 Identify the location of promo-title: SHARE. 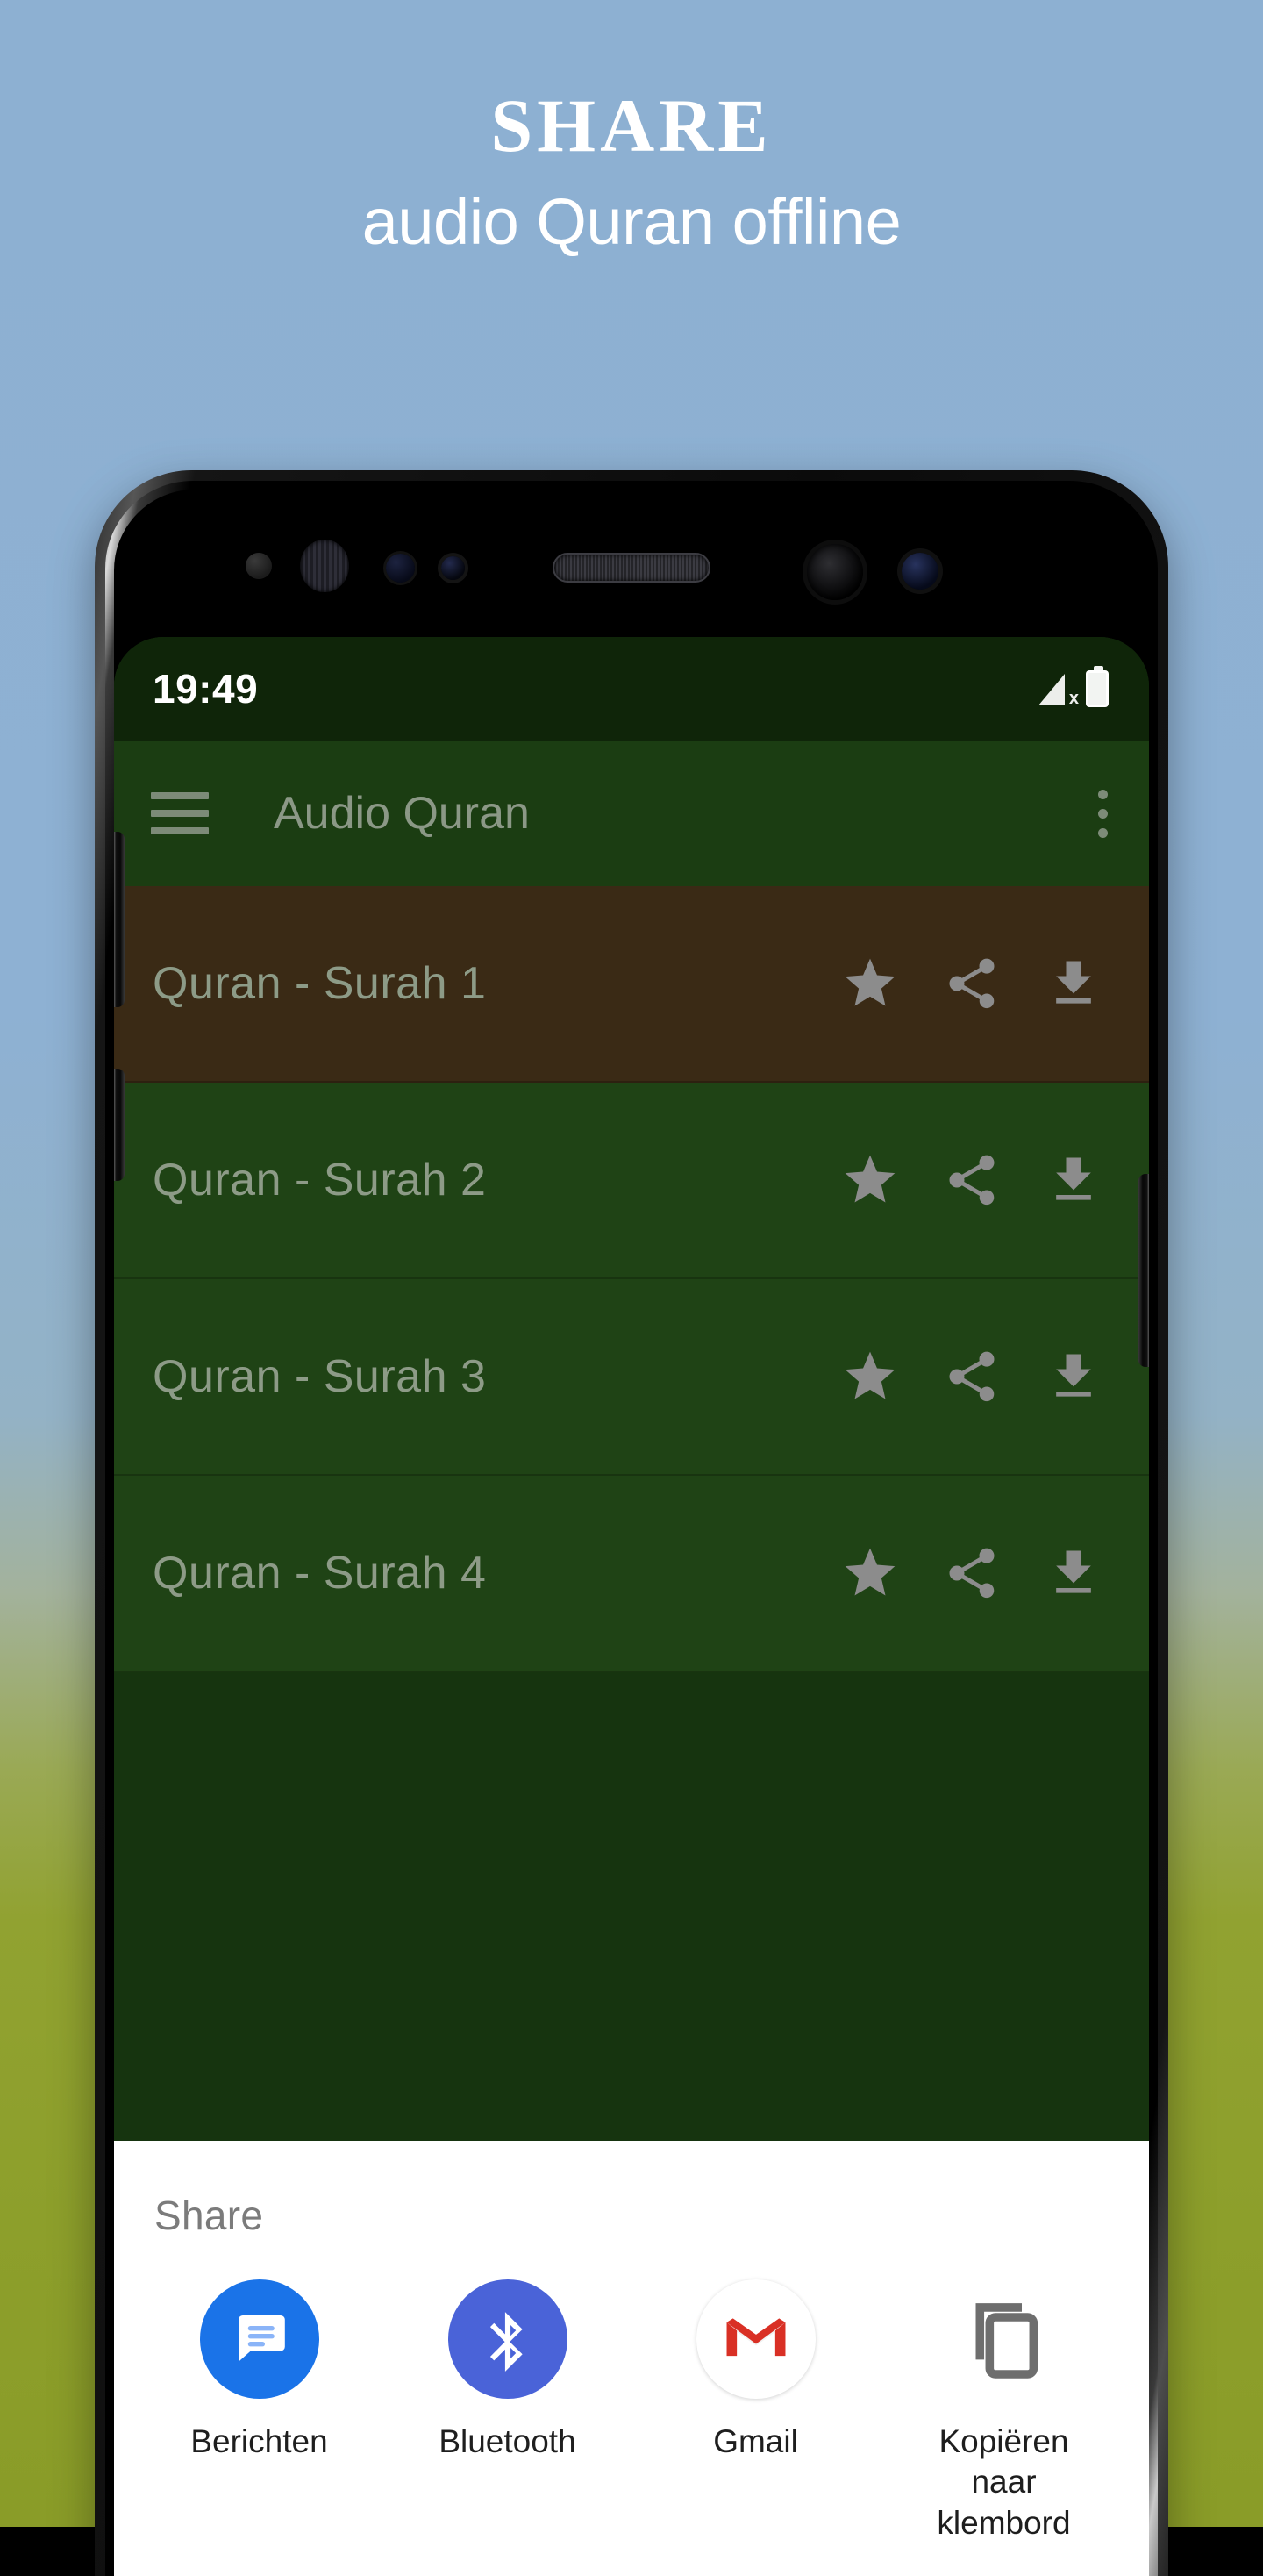
(631, 125).